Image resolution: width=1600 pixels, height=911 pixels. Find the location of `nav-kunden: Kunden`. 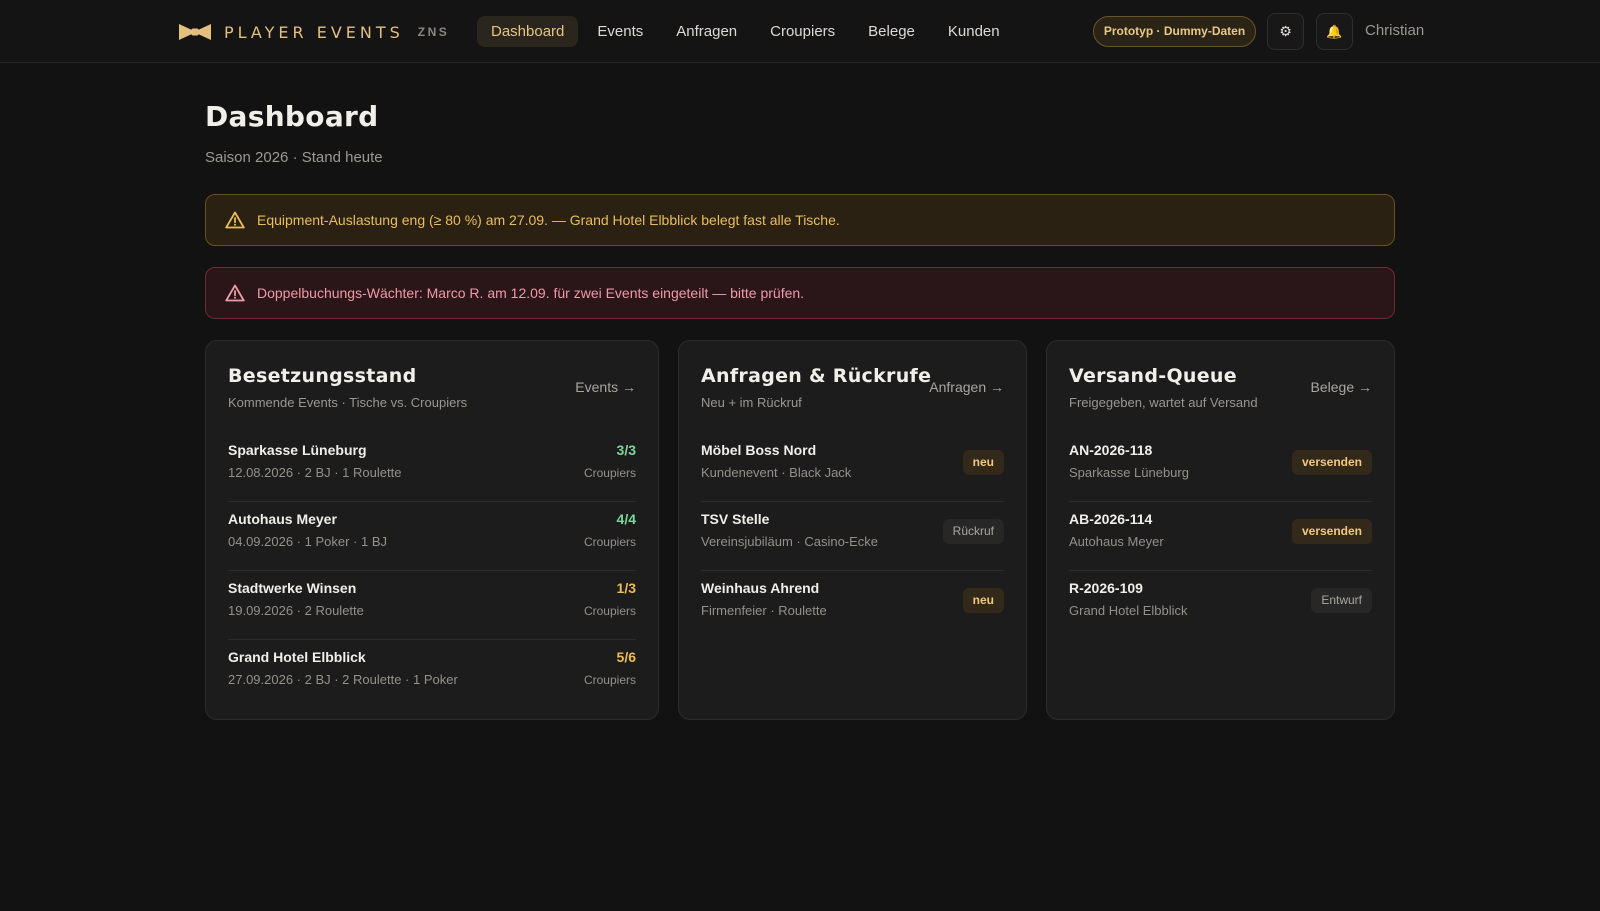

nav-kunden: Kunden is located at coordinates (974, 31).